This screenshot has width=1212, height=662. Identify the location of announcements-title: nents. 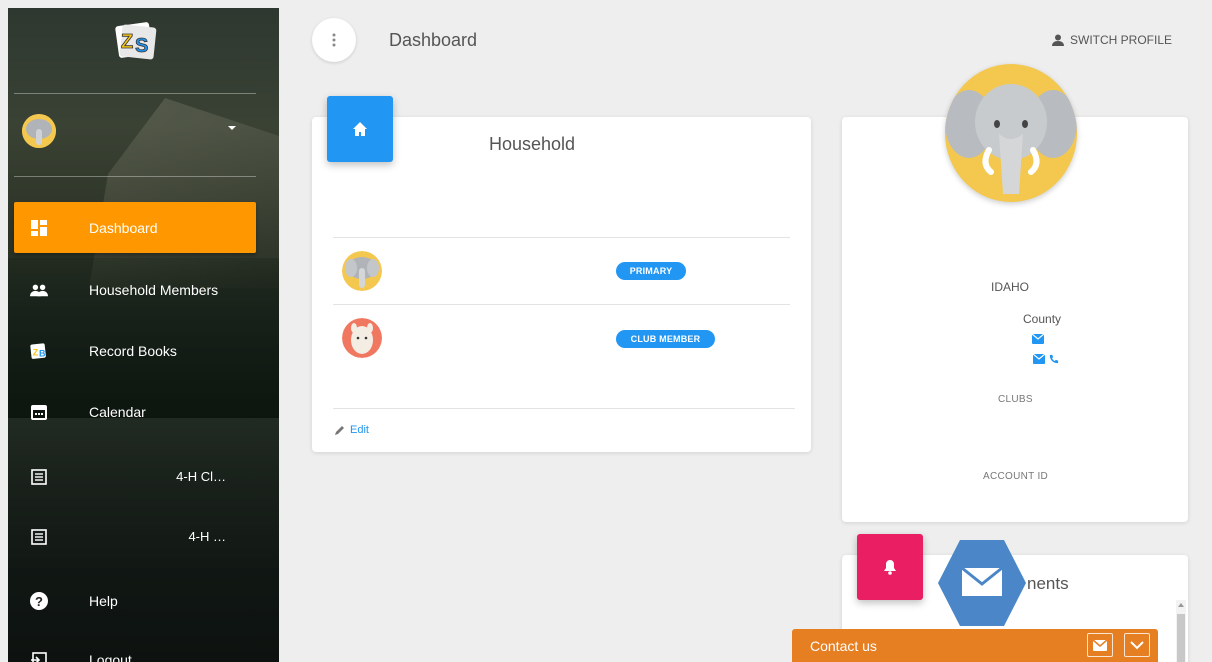
(1048, 583).